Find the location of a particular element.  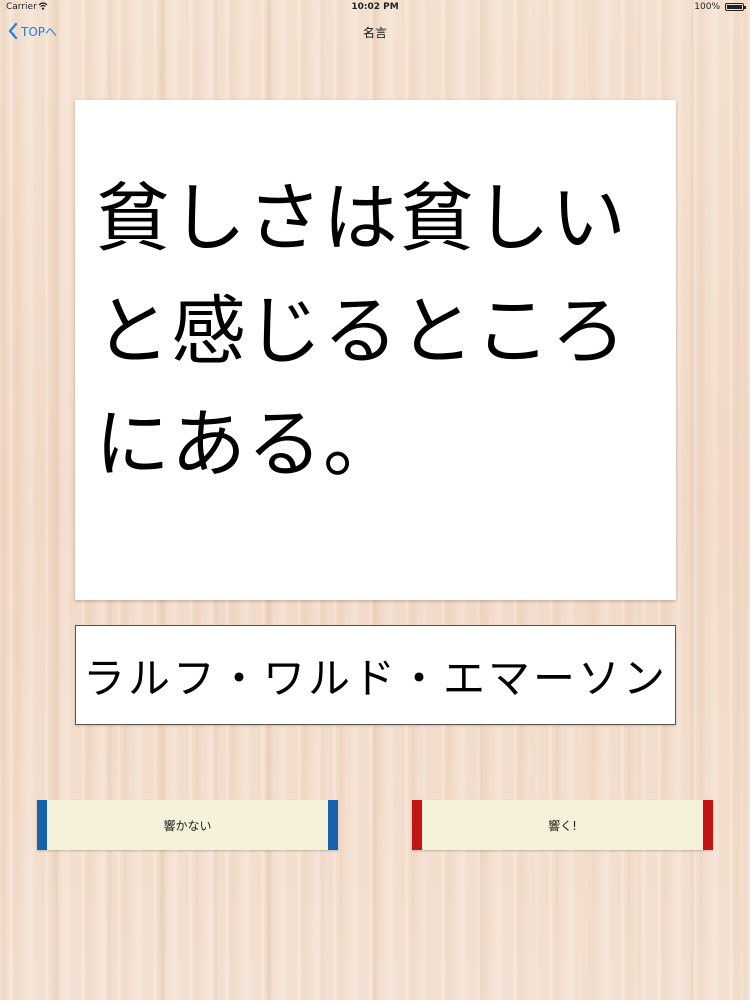

navigation-bar: TOPへ 名言 is located at coordinates (375, 31).